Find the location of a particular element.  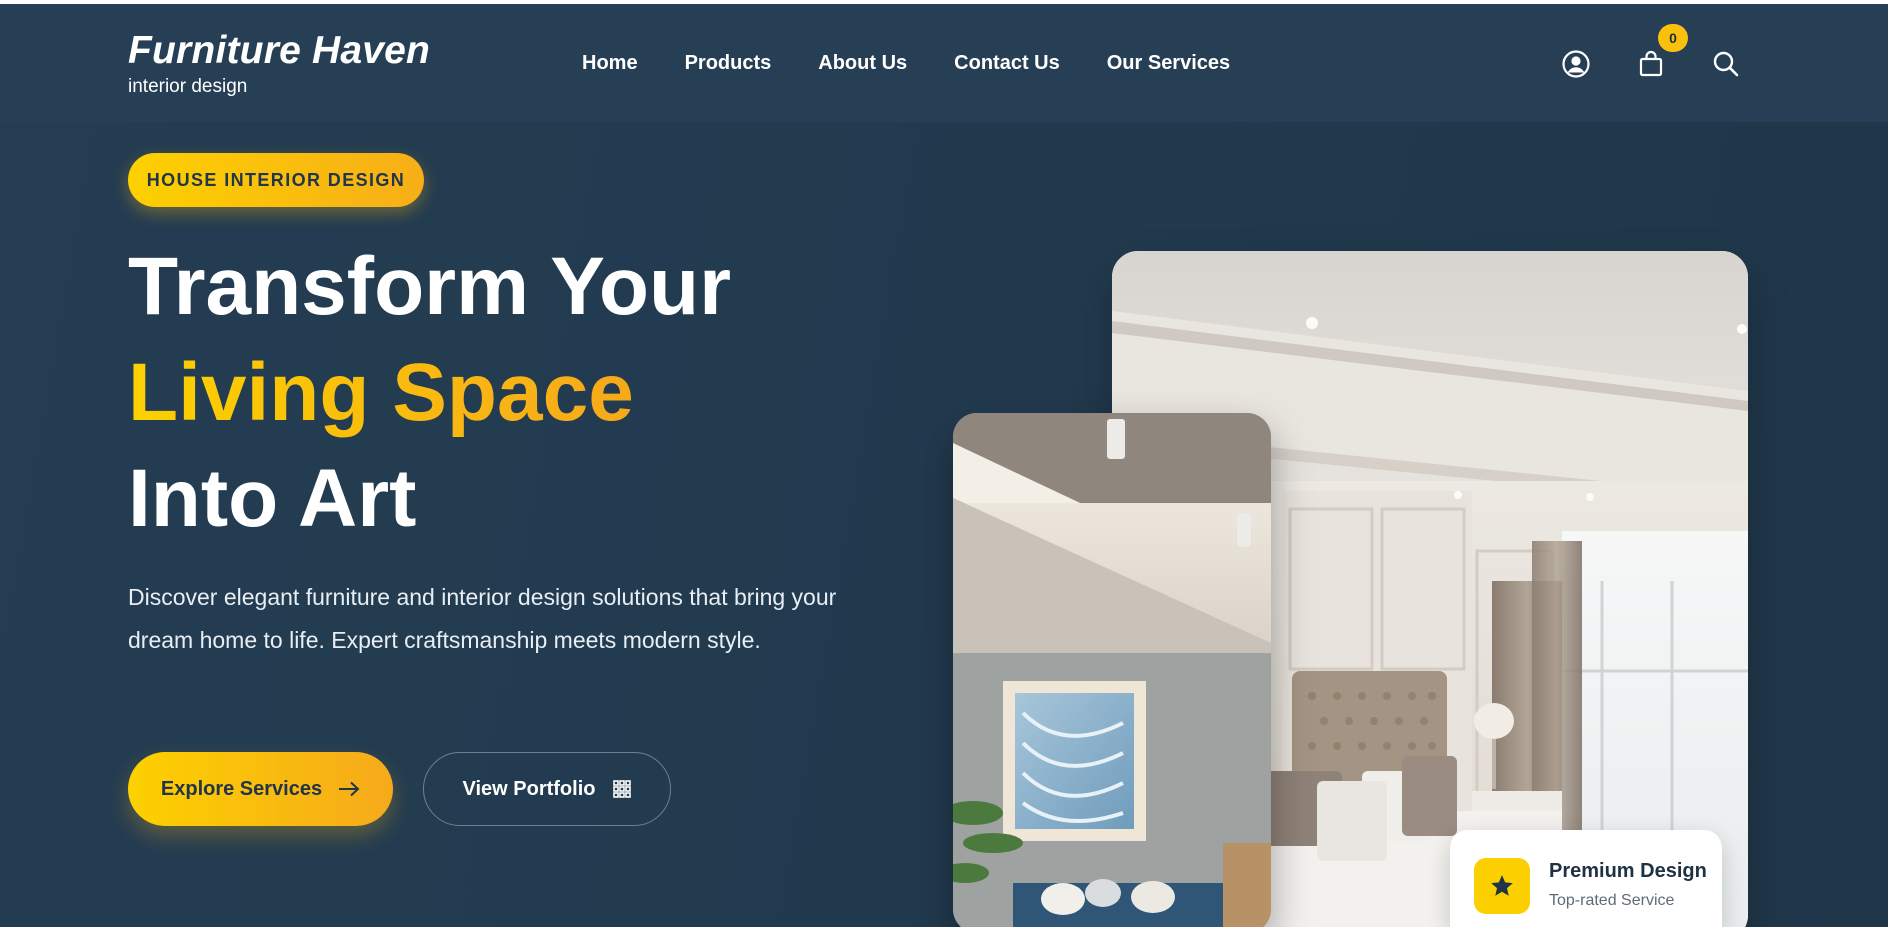

explore-services-label: Explore Services is located at coordinates (241, 788).